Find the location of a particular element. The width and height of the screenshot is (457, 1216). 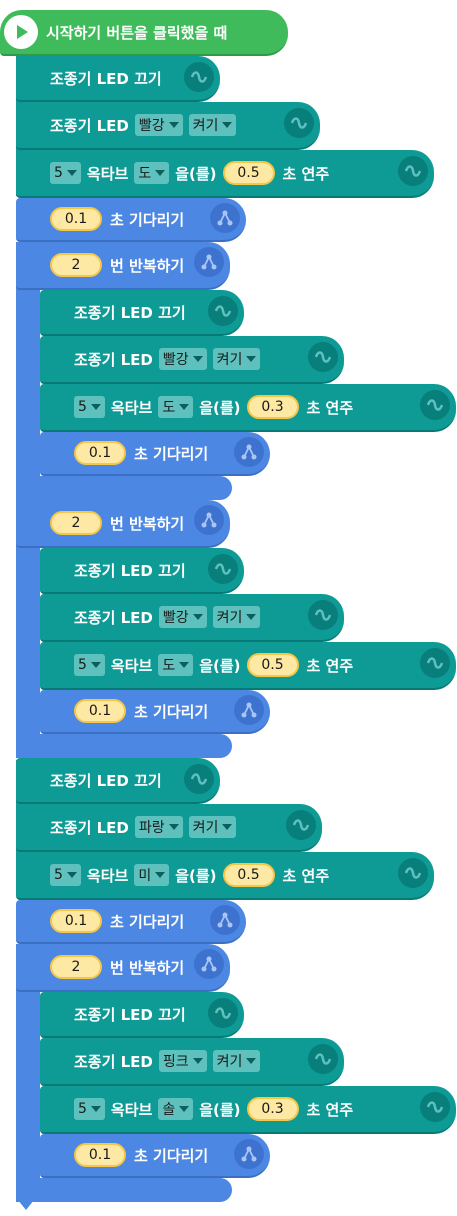

play-note-block: 5 옥타브 도 을(를) 0.3 초 연주 is located at coordinates (248, 408).